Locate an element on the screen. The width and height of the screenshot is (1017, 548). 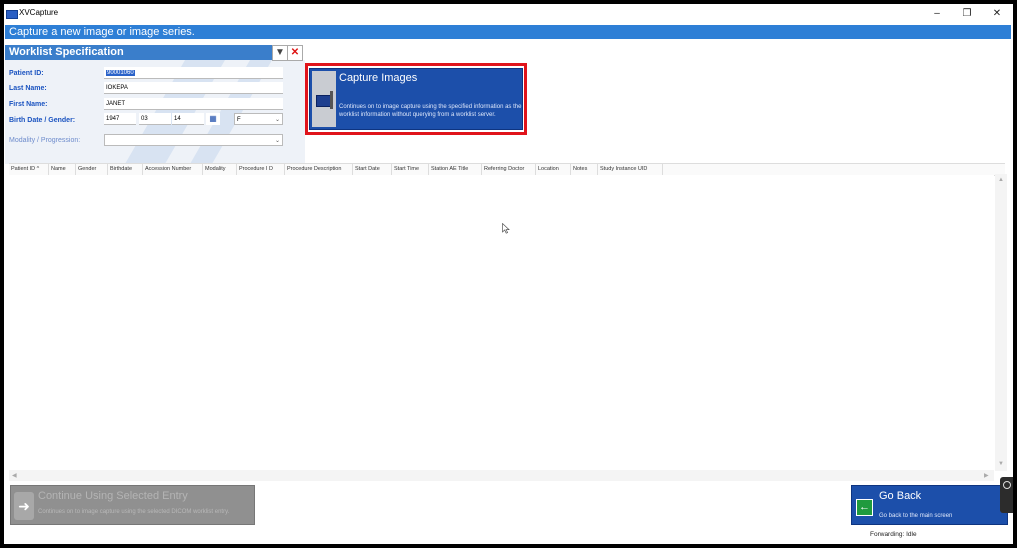
arrow-right-icon: ➜ is located at coordinates (24, 506).